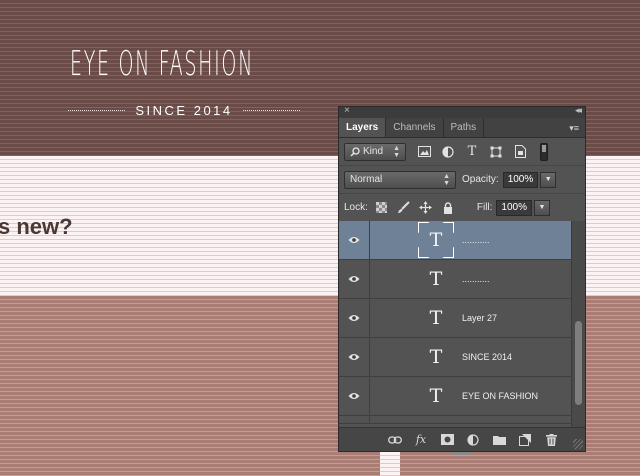  Describe the element at coordinates (542, 207) in the screenshot. I see `fill-dropdown-icon: ▼` at that location.